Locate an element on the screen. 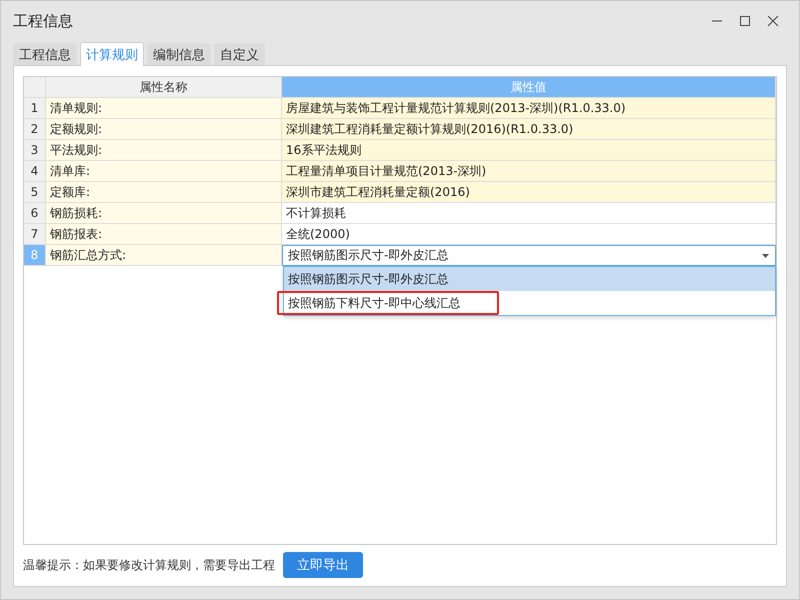 The height and width of the screenshot is (600, 800). property-value: 房屋建筑与装饰工程计量规范计算规则(2013-深圳)(R1.0.33.0) is located at coordinates (529, 108).